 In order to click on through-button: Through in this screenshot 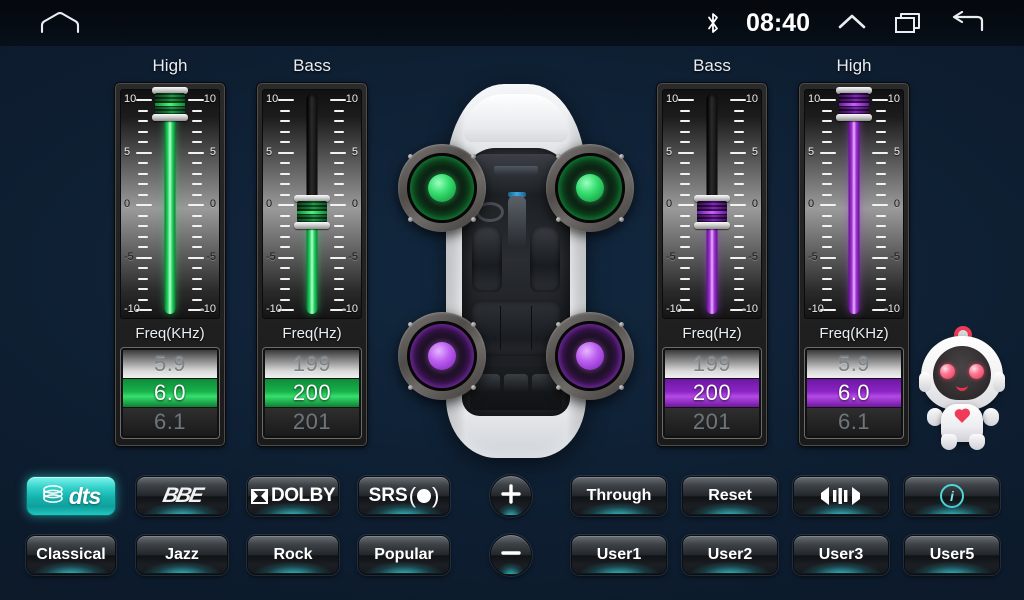, I will do `click(619, 496)`.